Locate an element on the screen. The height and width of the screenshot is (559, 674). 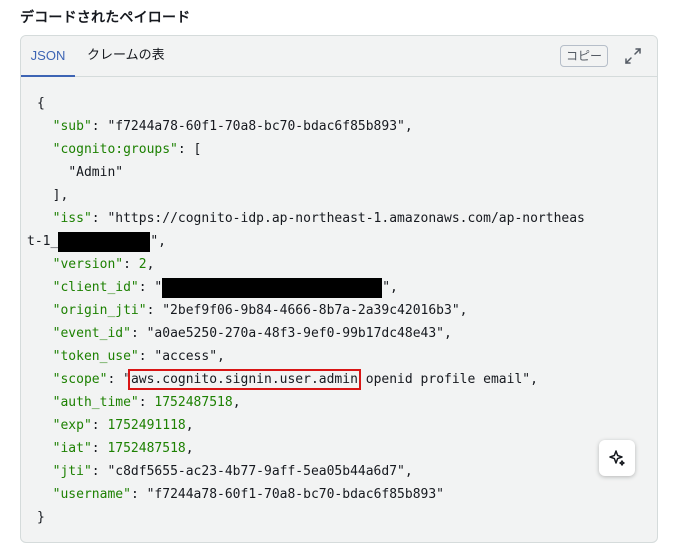
json-value: "f7244a78-60f1-70a8-bc70-bdac6f85b893" is located at coordinates (295, 494).